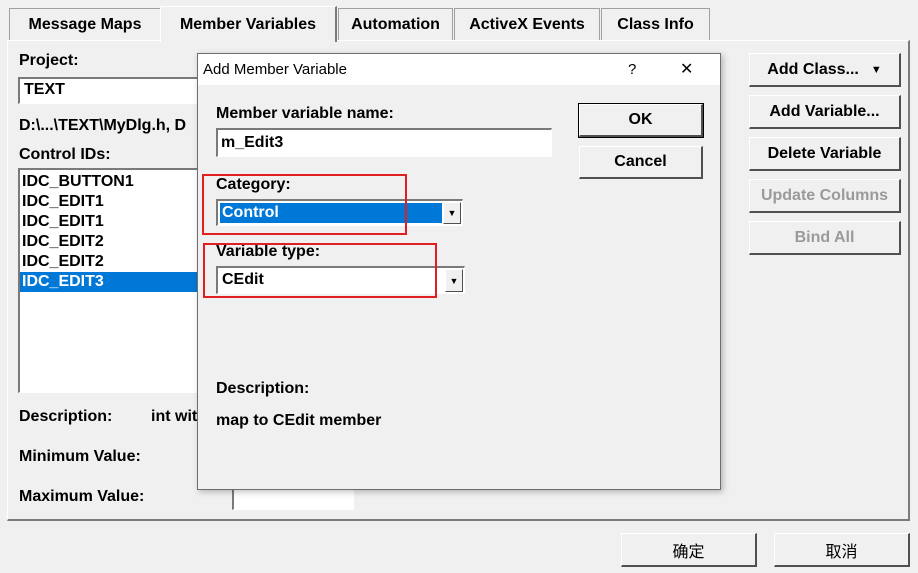 The height and width of the screenshot is (573, 918). What do you see at coordinates (243, 279) in the screenshot?
I see `variable-type-value: CEdit` at bounding box center [243, 279].